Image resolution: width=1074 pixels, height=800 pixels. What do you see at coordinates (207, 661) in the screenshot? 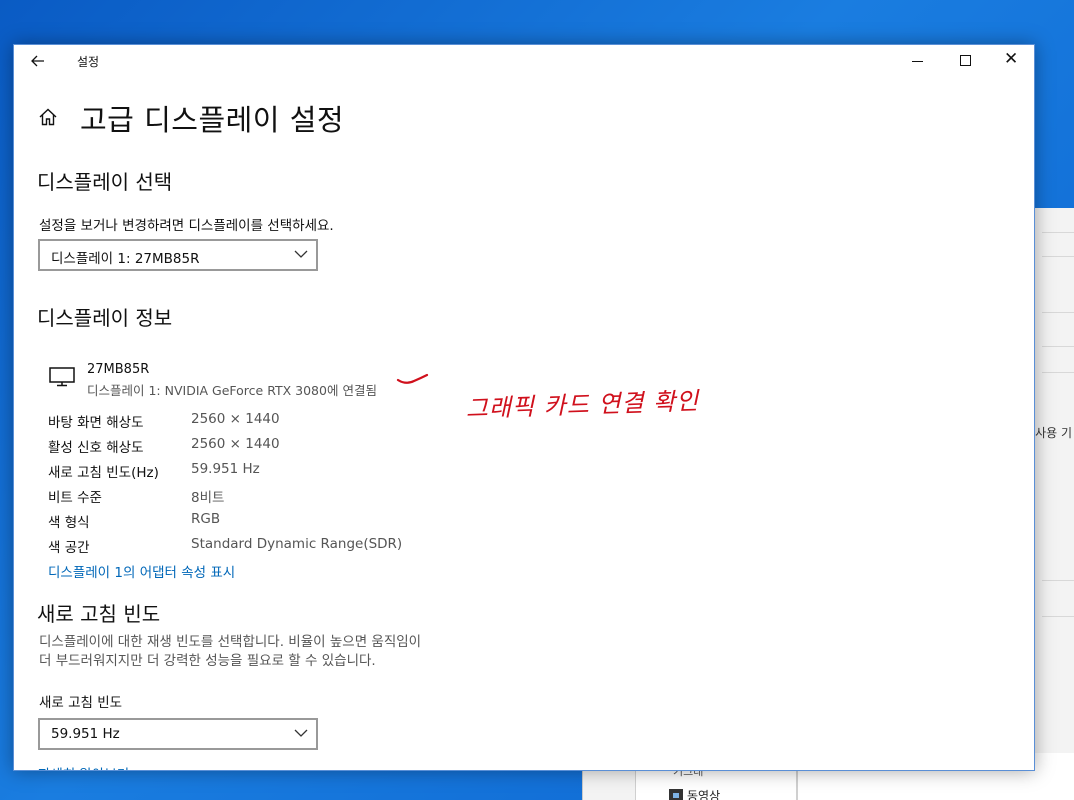
I see `refresh-rate-description-2: 더 부드러워지지만 더 강력한 성능을 필요로 할 수 있습니다.` at bounding box center [207, 661].